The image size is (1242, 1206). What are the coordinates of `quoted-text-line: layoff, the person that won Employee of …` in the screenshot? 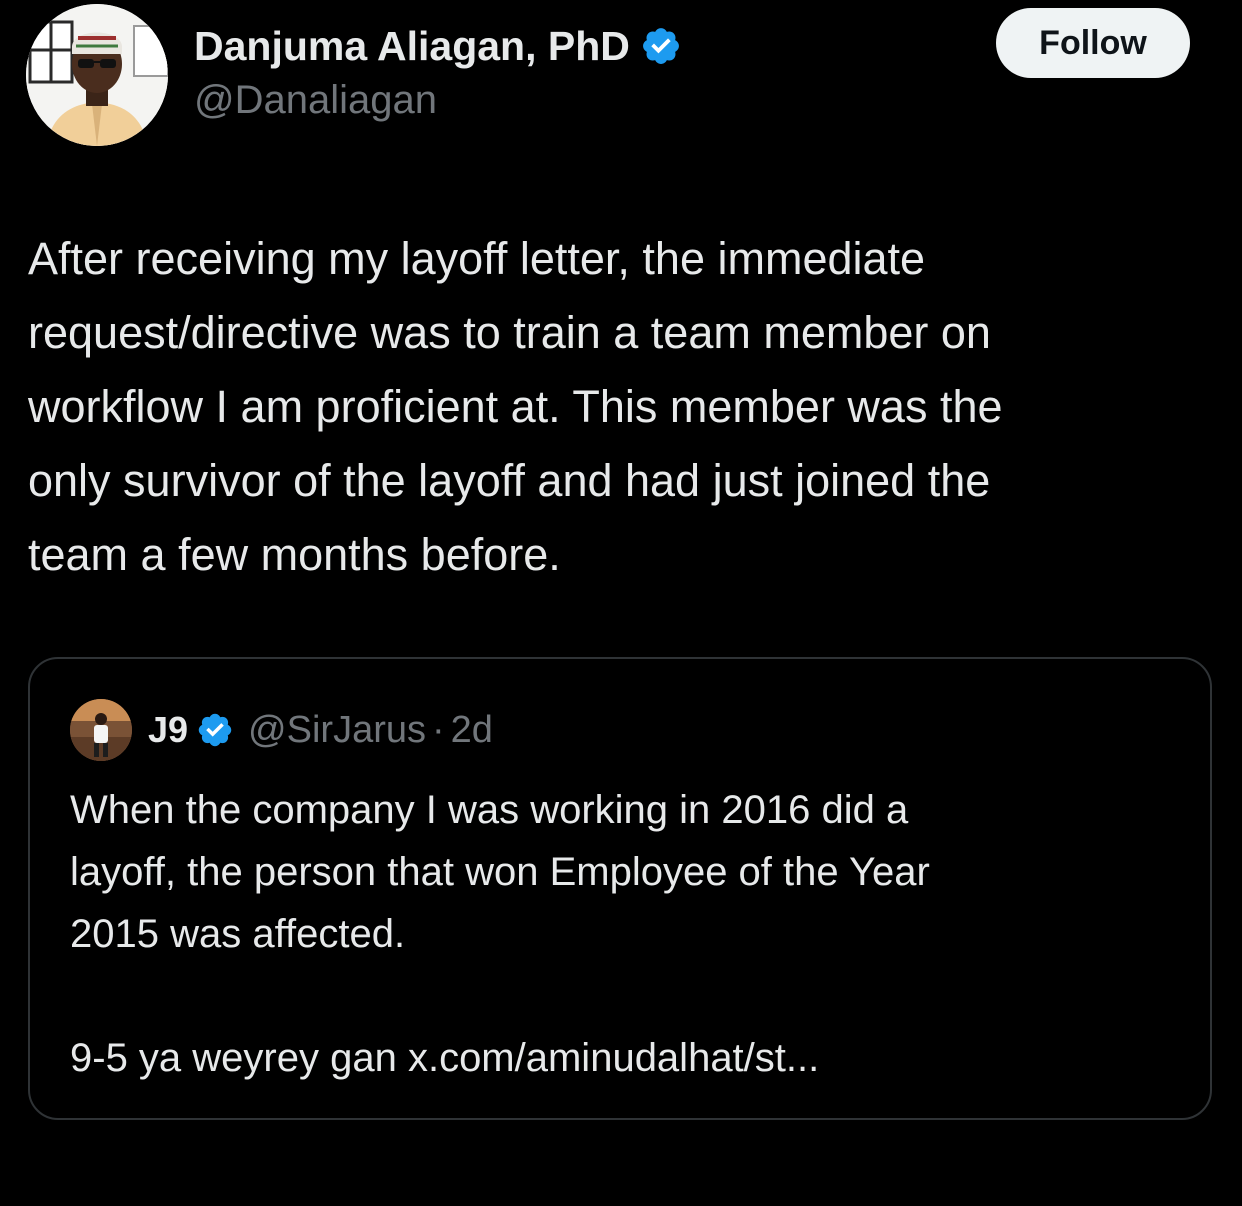 It's located at (500, 872).